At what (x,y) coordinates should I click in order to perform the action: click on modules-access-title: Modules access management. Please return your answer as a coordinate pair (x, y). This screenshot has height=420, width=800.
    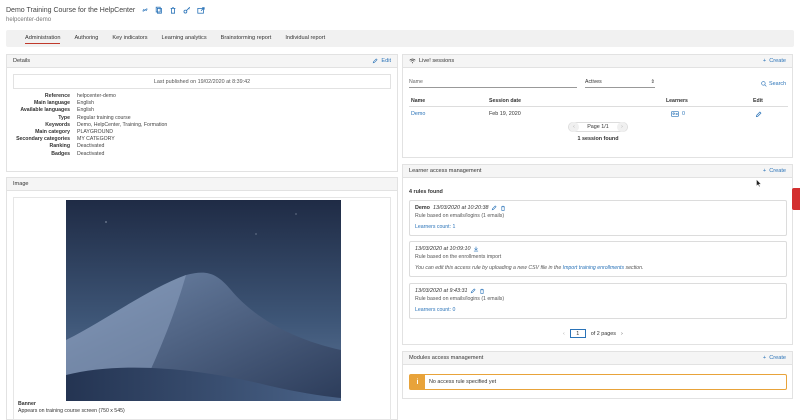
    Looking at the image, I should click on (446, 358).